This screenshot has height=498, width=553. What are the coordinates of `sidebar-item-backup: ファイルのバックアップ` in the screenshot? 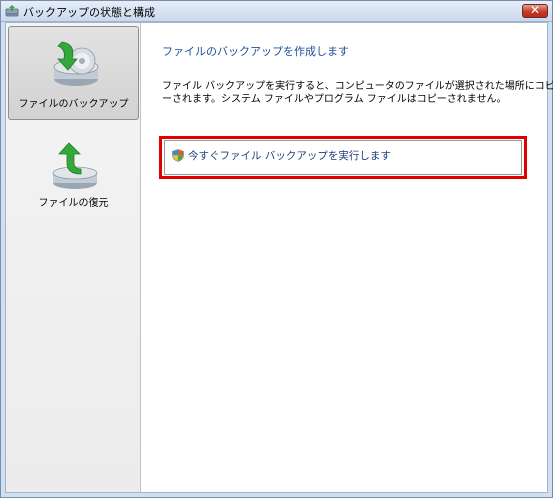 It's located at (73, 73).